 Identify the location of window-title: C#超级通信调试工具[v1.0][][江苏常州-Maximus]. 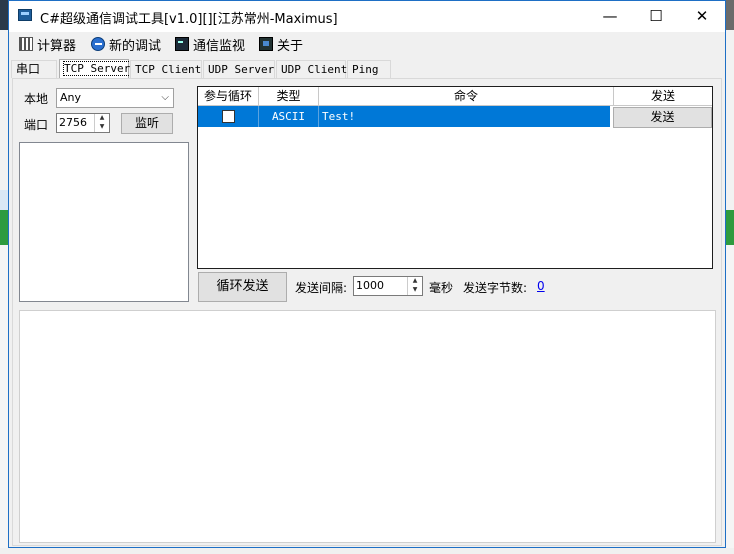
(189, 19).